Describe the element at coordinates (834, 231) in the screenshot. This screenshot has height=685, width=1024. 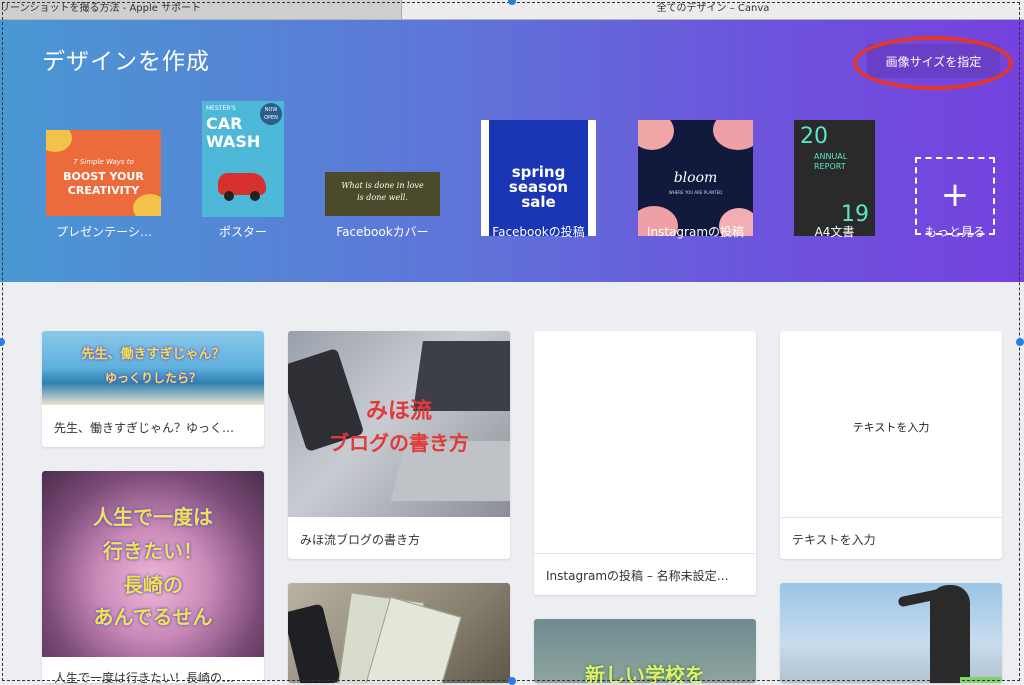
I see `template-label-a4: A4文書` at that location.